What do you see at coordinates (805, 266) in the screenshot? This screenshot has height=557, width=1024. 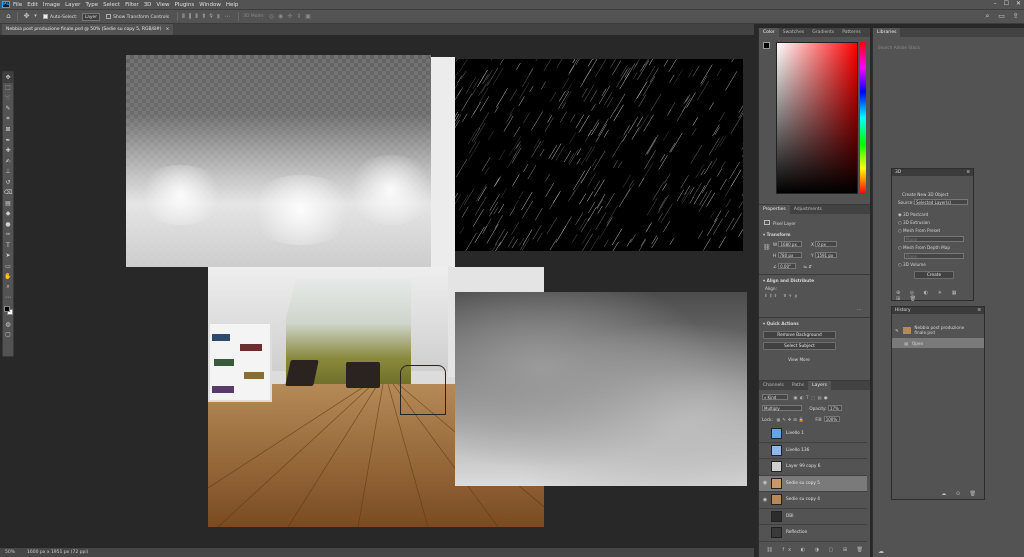 I see `flip-horizontal-icon: ⇋` at bounding box center [805, 266].